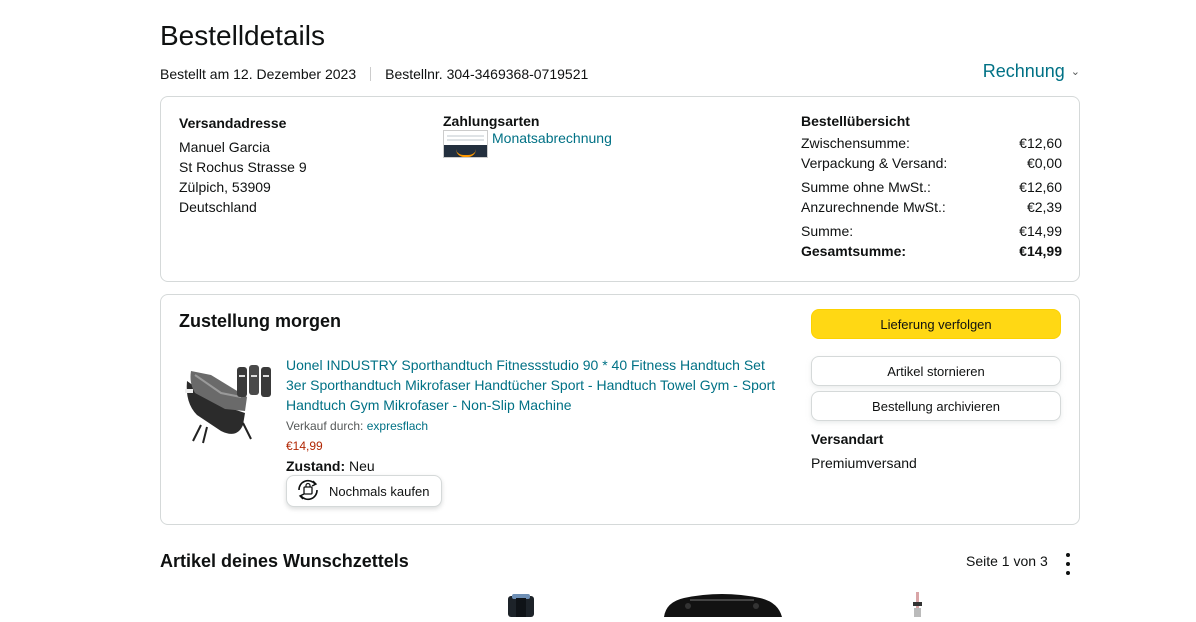  Describe the element at coordinates (854, 251) in the screenshot. I see `summary-label: Gesamtsumme:` at that location.